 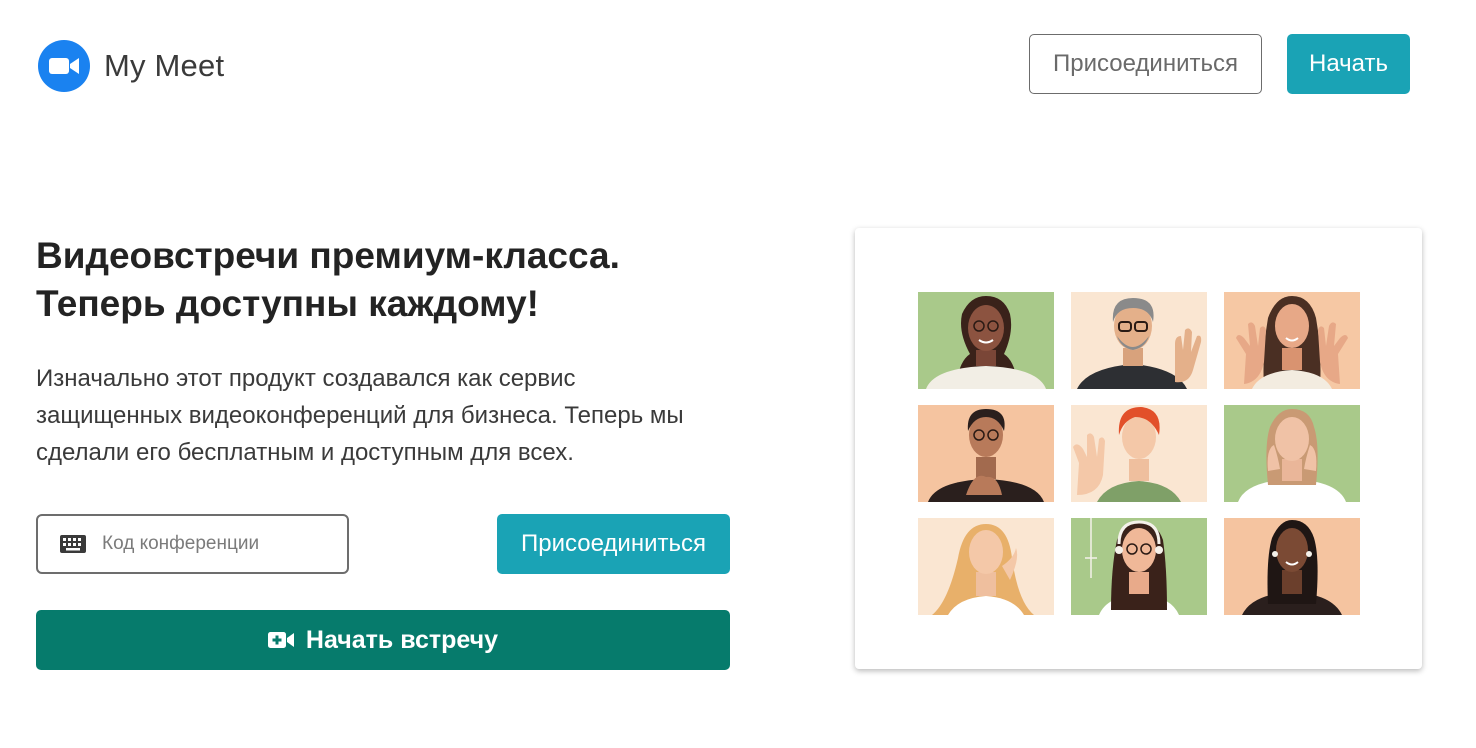 What do you see at coordinates (280, 640) in the screenshot?
I see `video-plus-icon` at bounding box center [280, 640].